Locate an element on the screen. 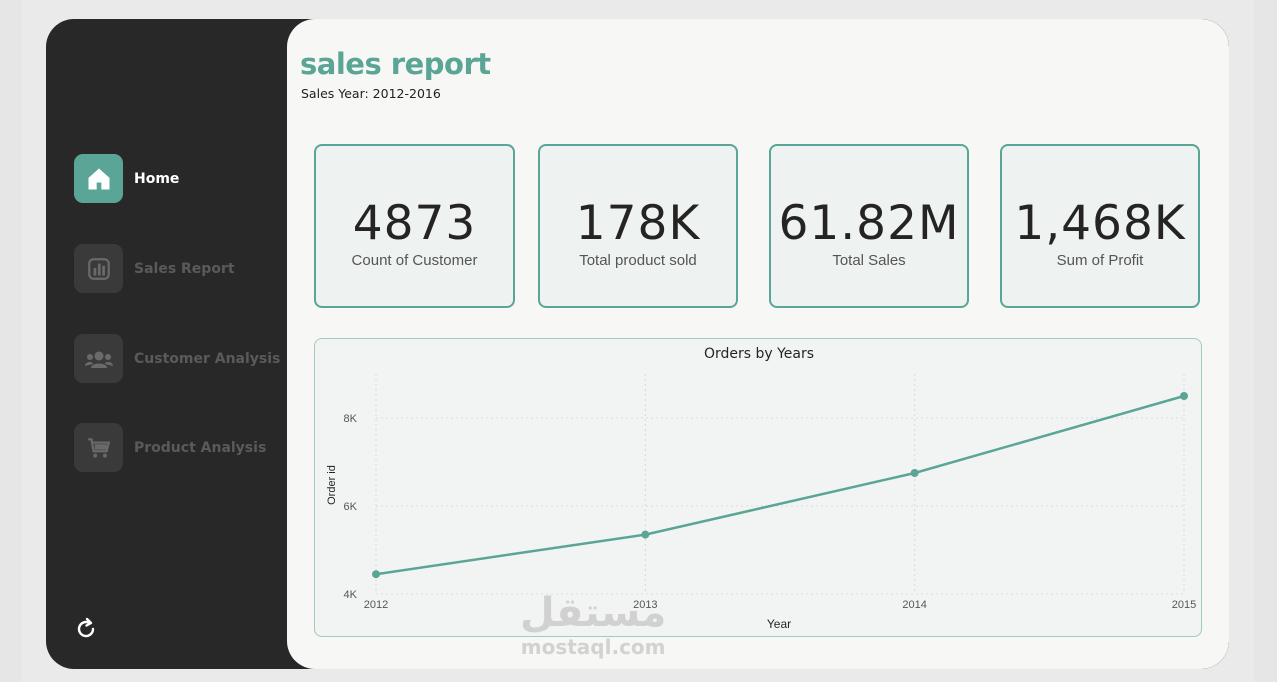 The image size is (1277, 682). kpi-label: Total Sales is located at coordinates (869, 260).